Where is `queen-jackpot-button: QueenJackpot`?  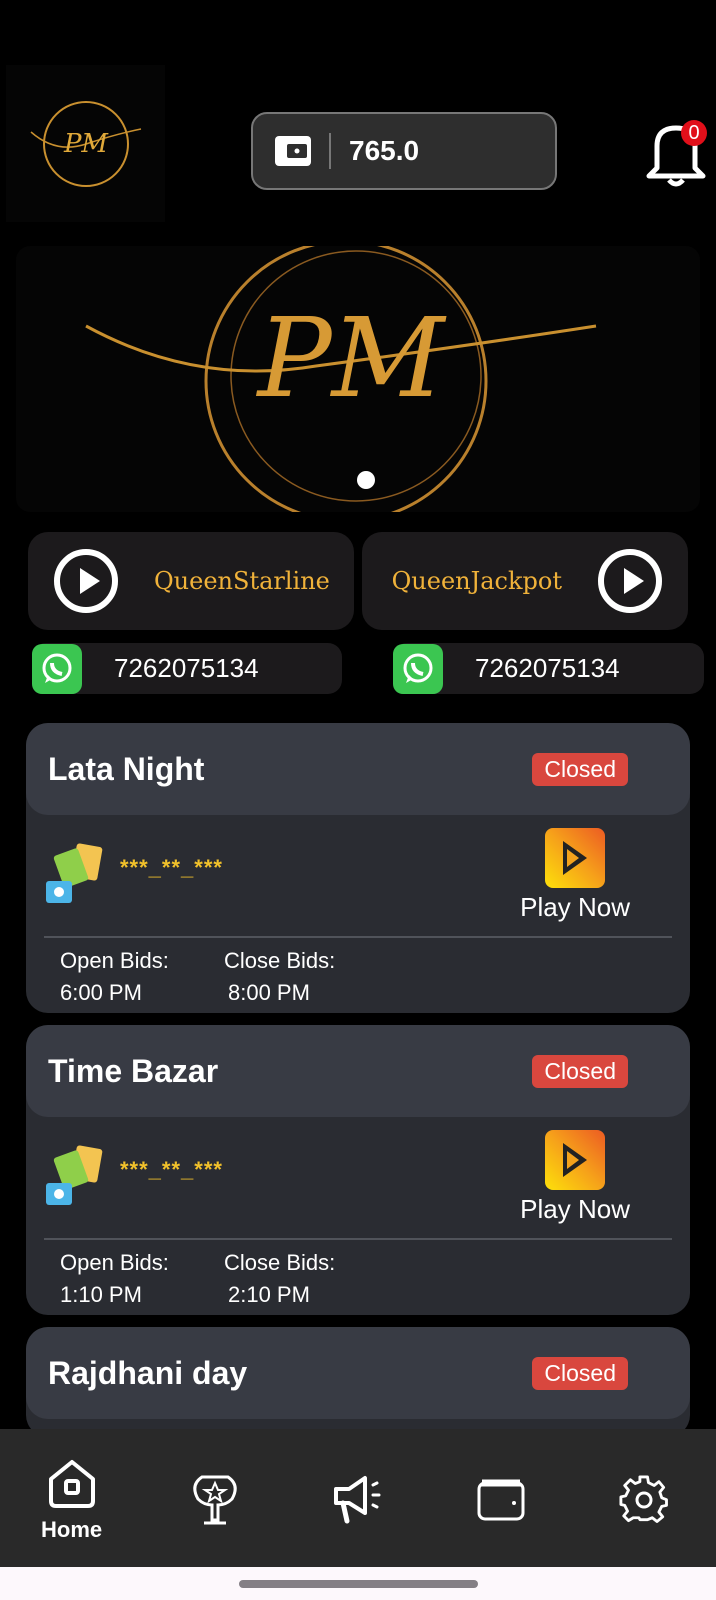
queen-jackpot-button: QueenJackpot is located at coordinates (525, 581).